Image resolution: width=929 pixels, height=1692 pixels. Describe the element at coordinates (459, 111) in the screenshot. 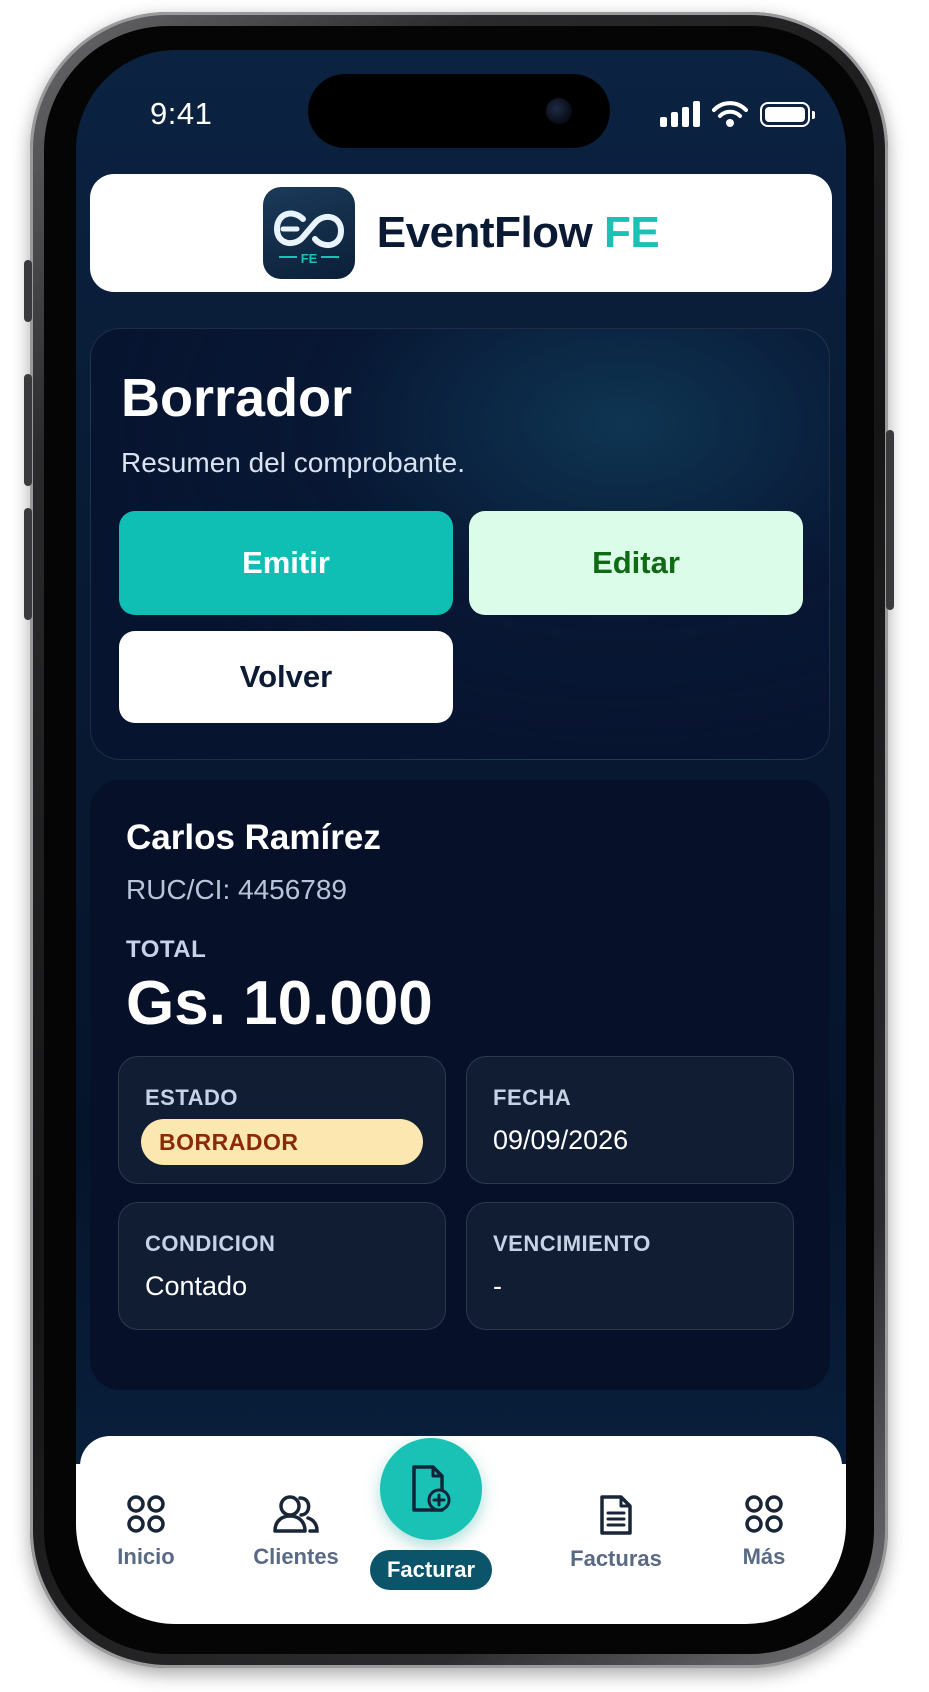

I see `dynamic-island` at that location.